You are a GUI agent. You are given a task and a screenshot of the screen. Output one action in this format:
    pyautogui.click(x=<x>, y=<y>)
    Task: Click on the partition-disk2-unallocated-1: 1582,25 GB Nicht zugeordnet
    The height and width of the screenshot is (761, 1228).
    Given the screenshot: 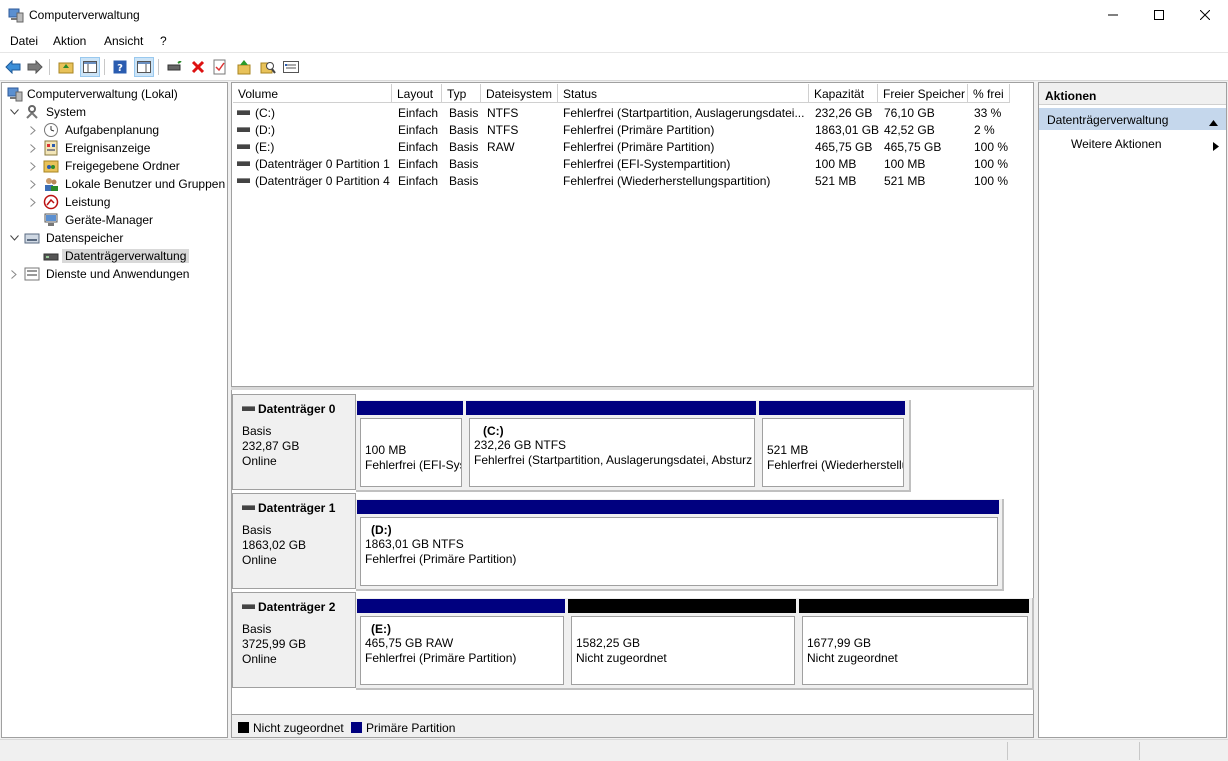 What is the action you would take?
    pyautogui.click(x=683, y=643)
    